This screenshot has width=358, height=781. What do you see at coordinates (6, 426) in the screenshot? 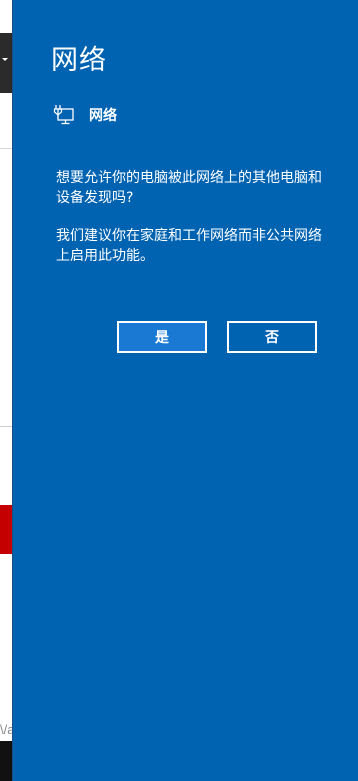
I see `background-divider-lower` at bounding box center [6, 426].